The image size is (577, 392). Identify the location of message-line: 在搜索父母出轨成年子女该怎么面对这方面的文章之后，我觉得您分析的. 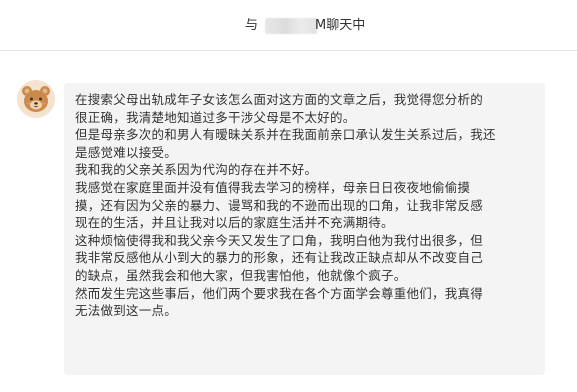
(279, 99).